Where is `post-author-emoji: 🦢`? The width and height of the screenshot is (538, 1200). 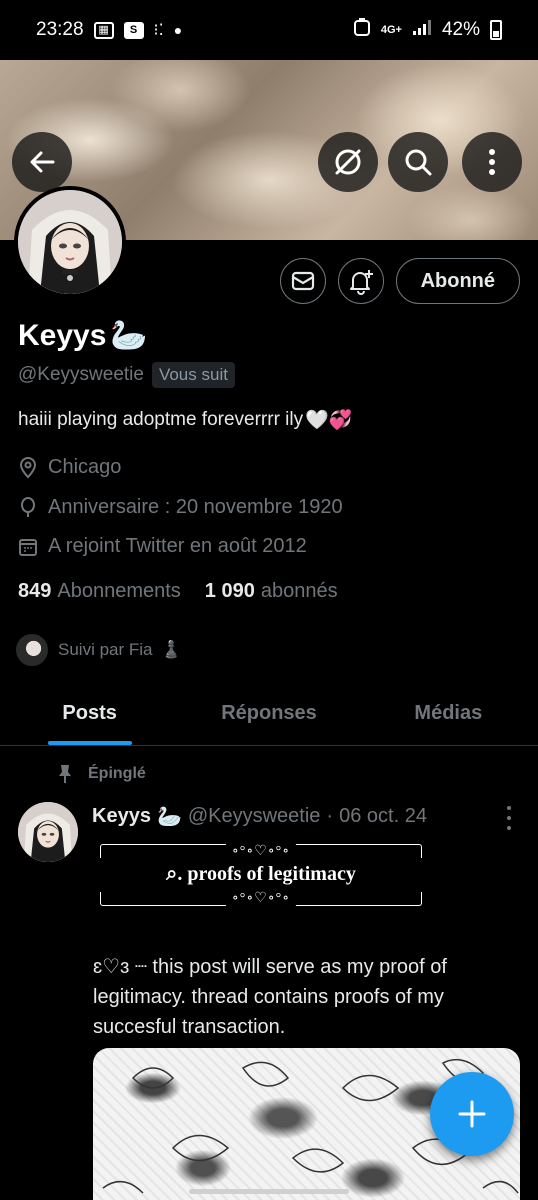 post-author-emoji: 🦢 is located at coordinates (169, 817).